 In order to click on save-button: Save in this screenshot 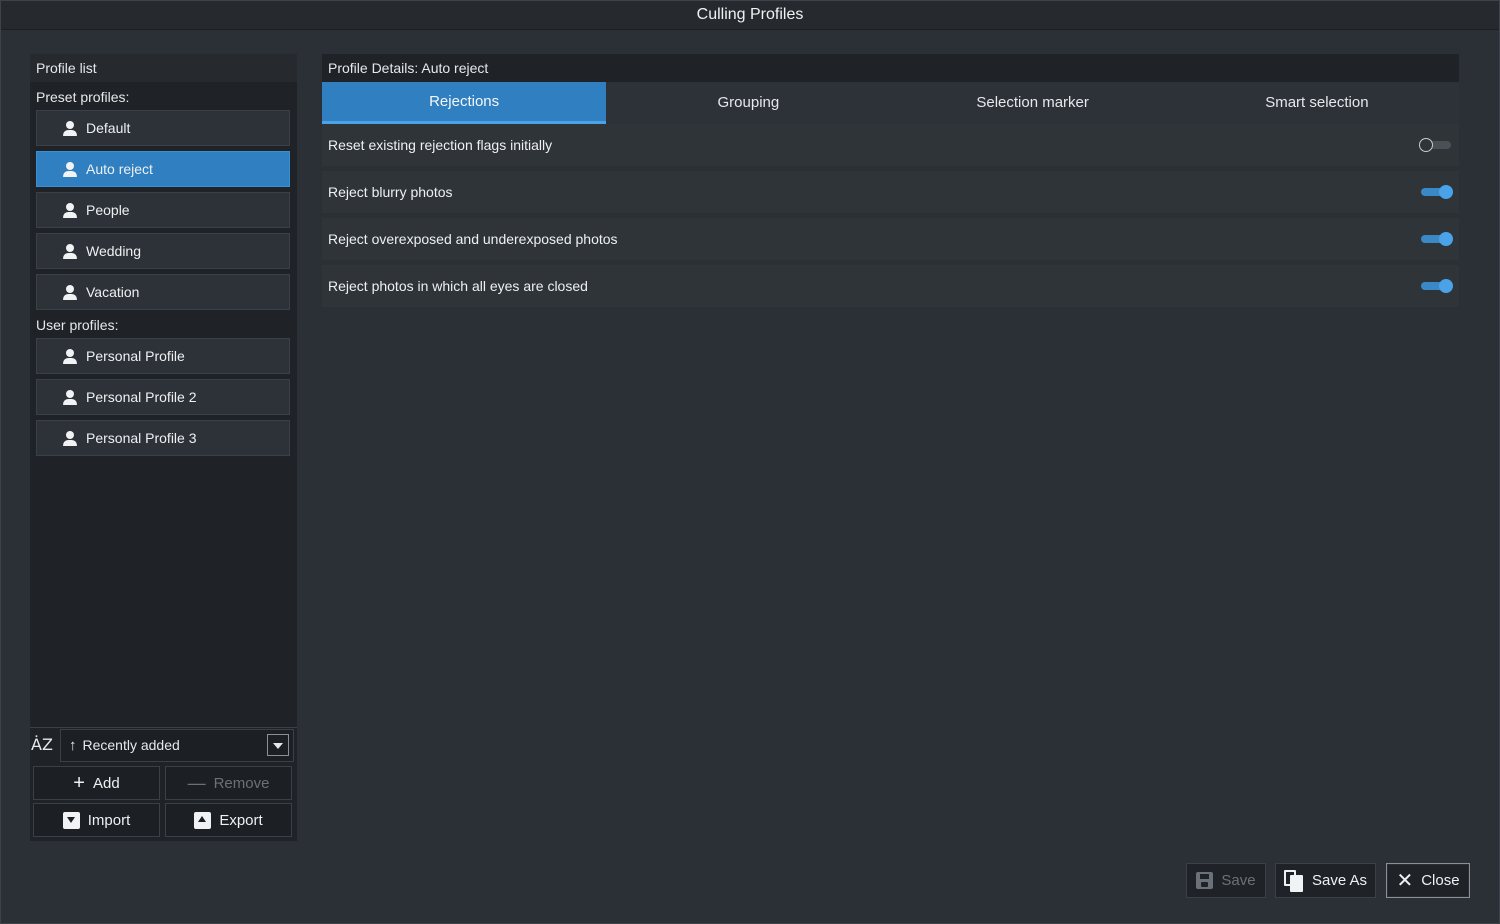, I will do `click(1226, 880)`.